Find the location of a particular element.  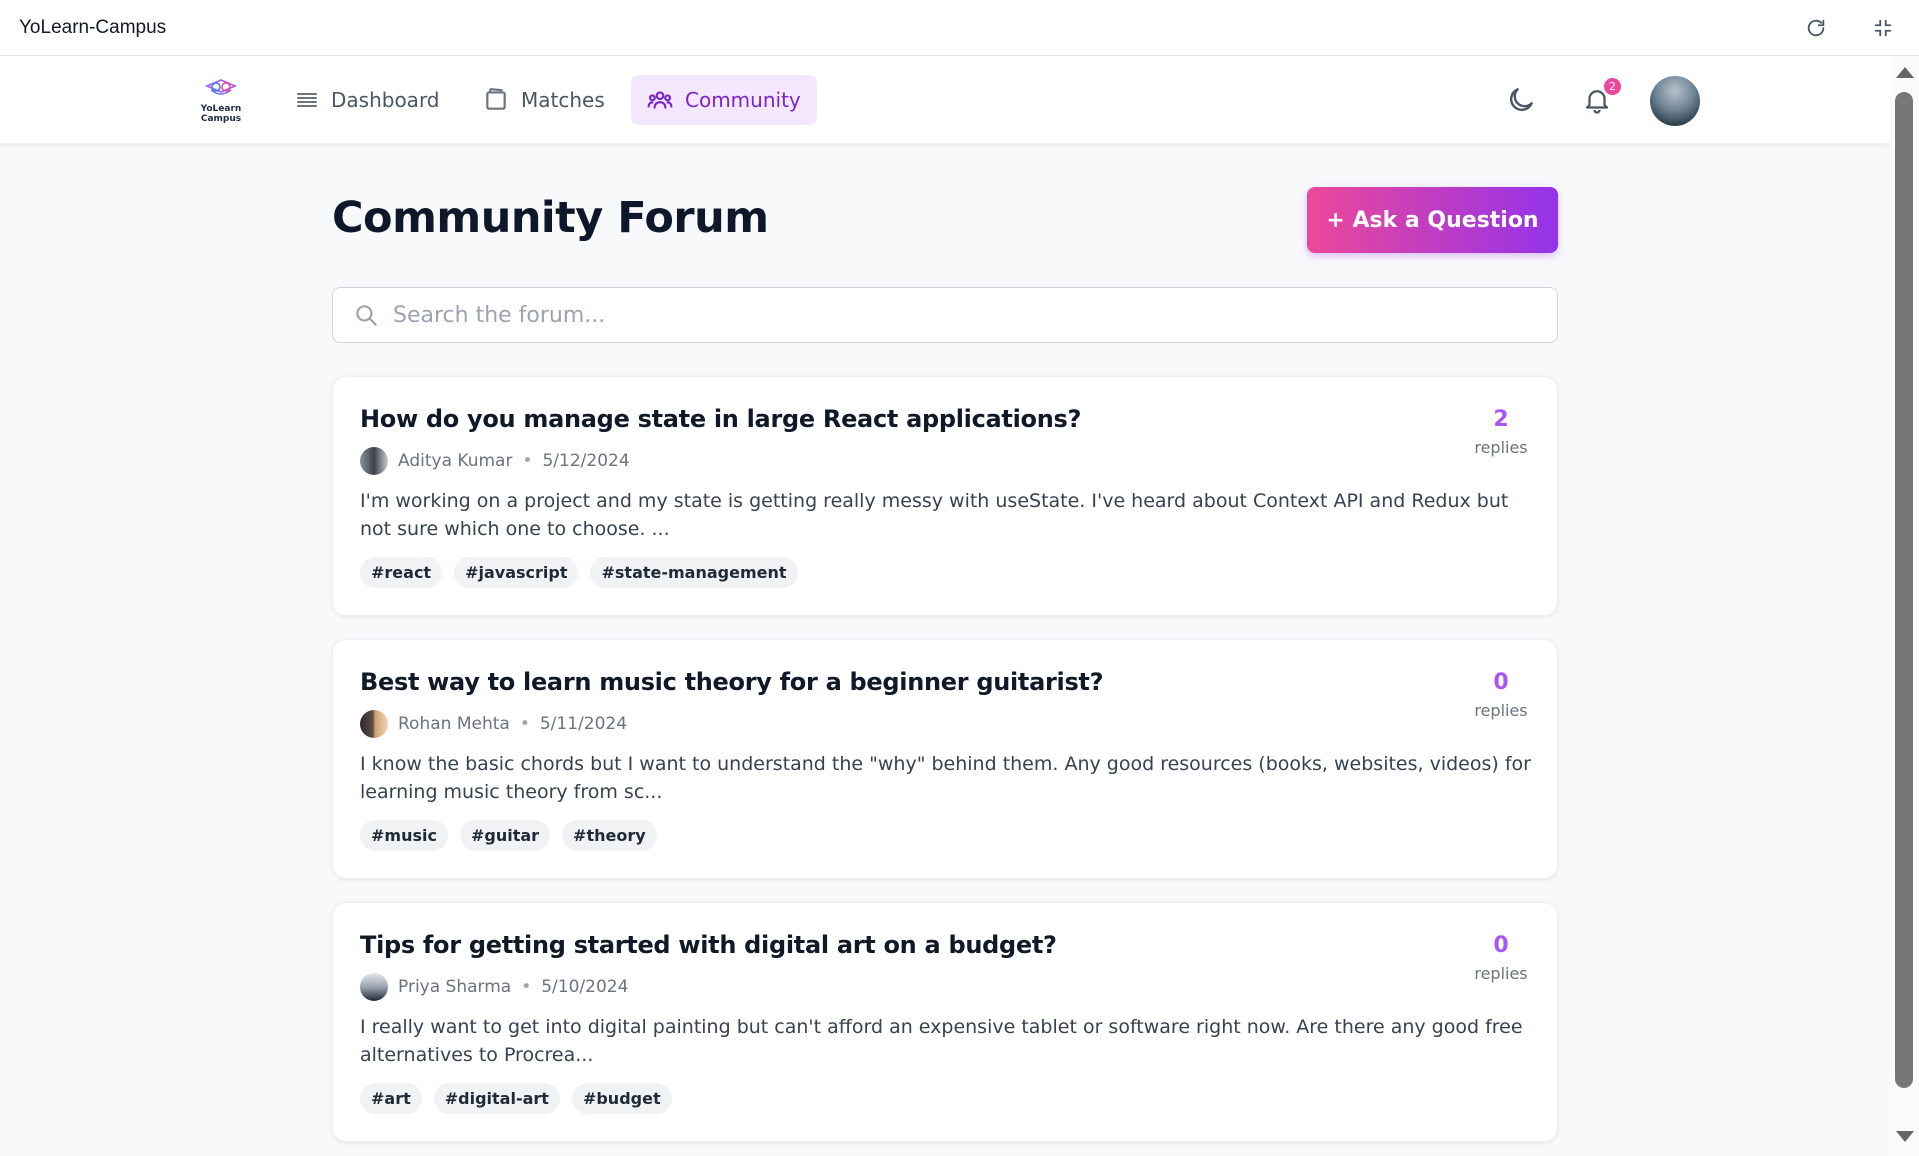

forum-search is located at coordinates (945, 315).